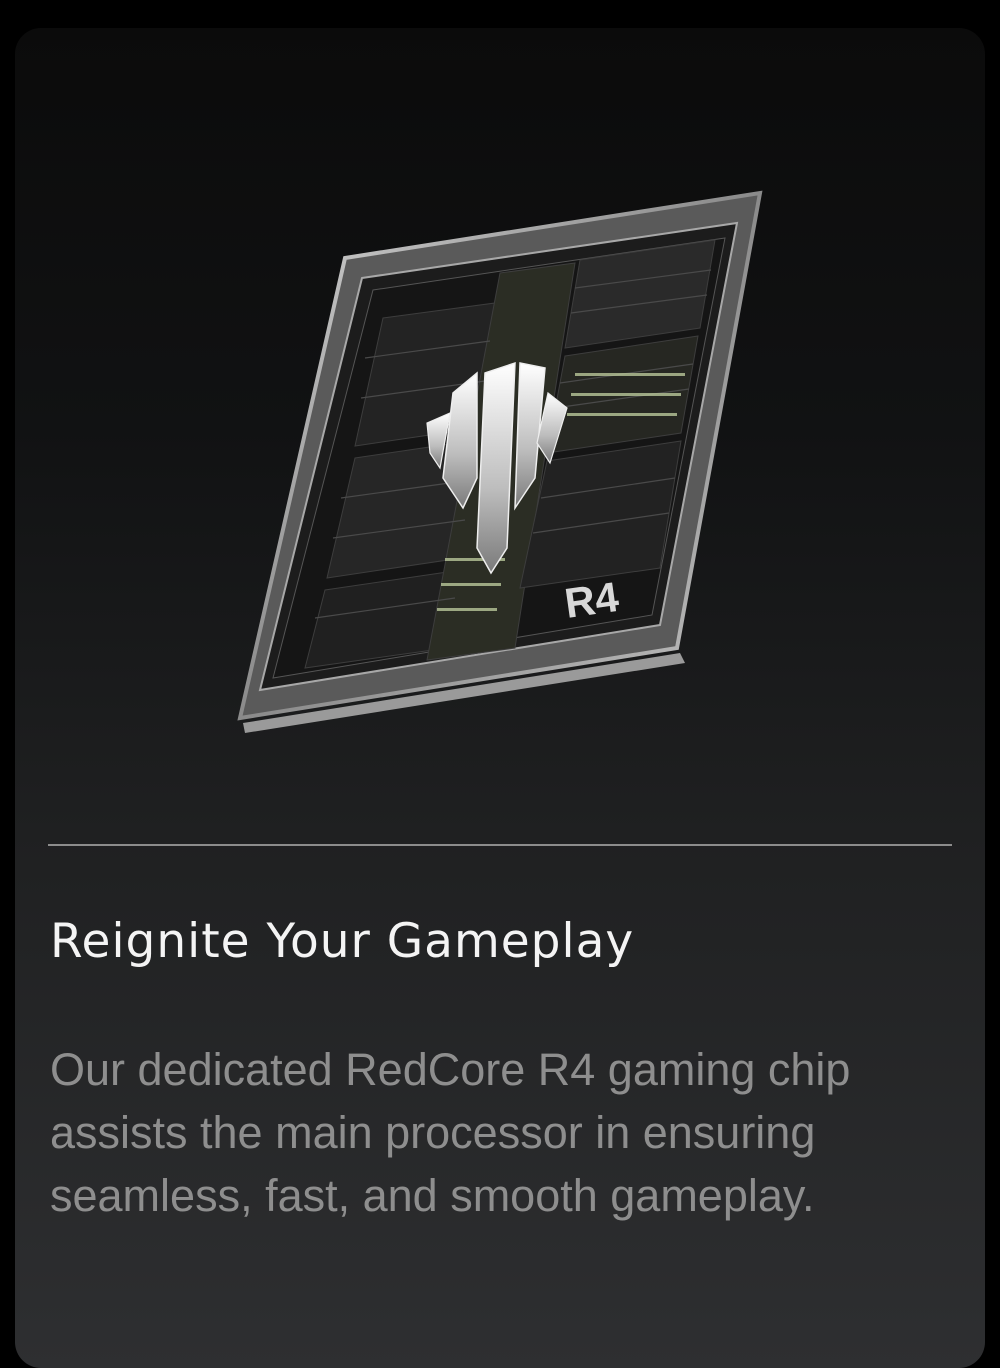  I want to click on description-line: Our dedicated RedCore R4 gaming chip, so click(450, 1069).